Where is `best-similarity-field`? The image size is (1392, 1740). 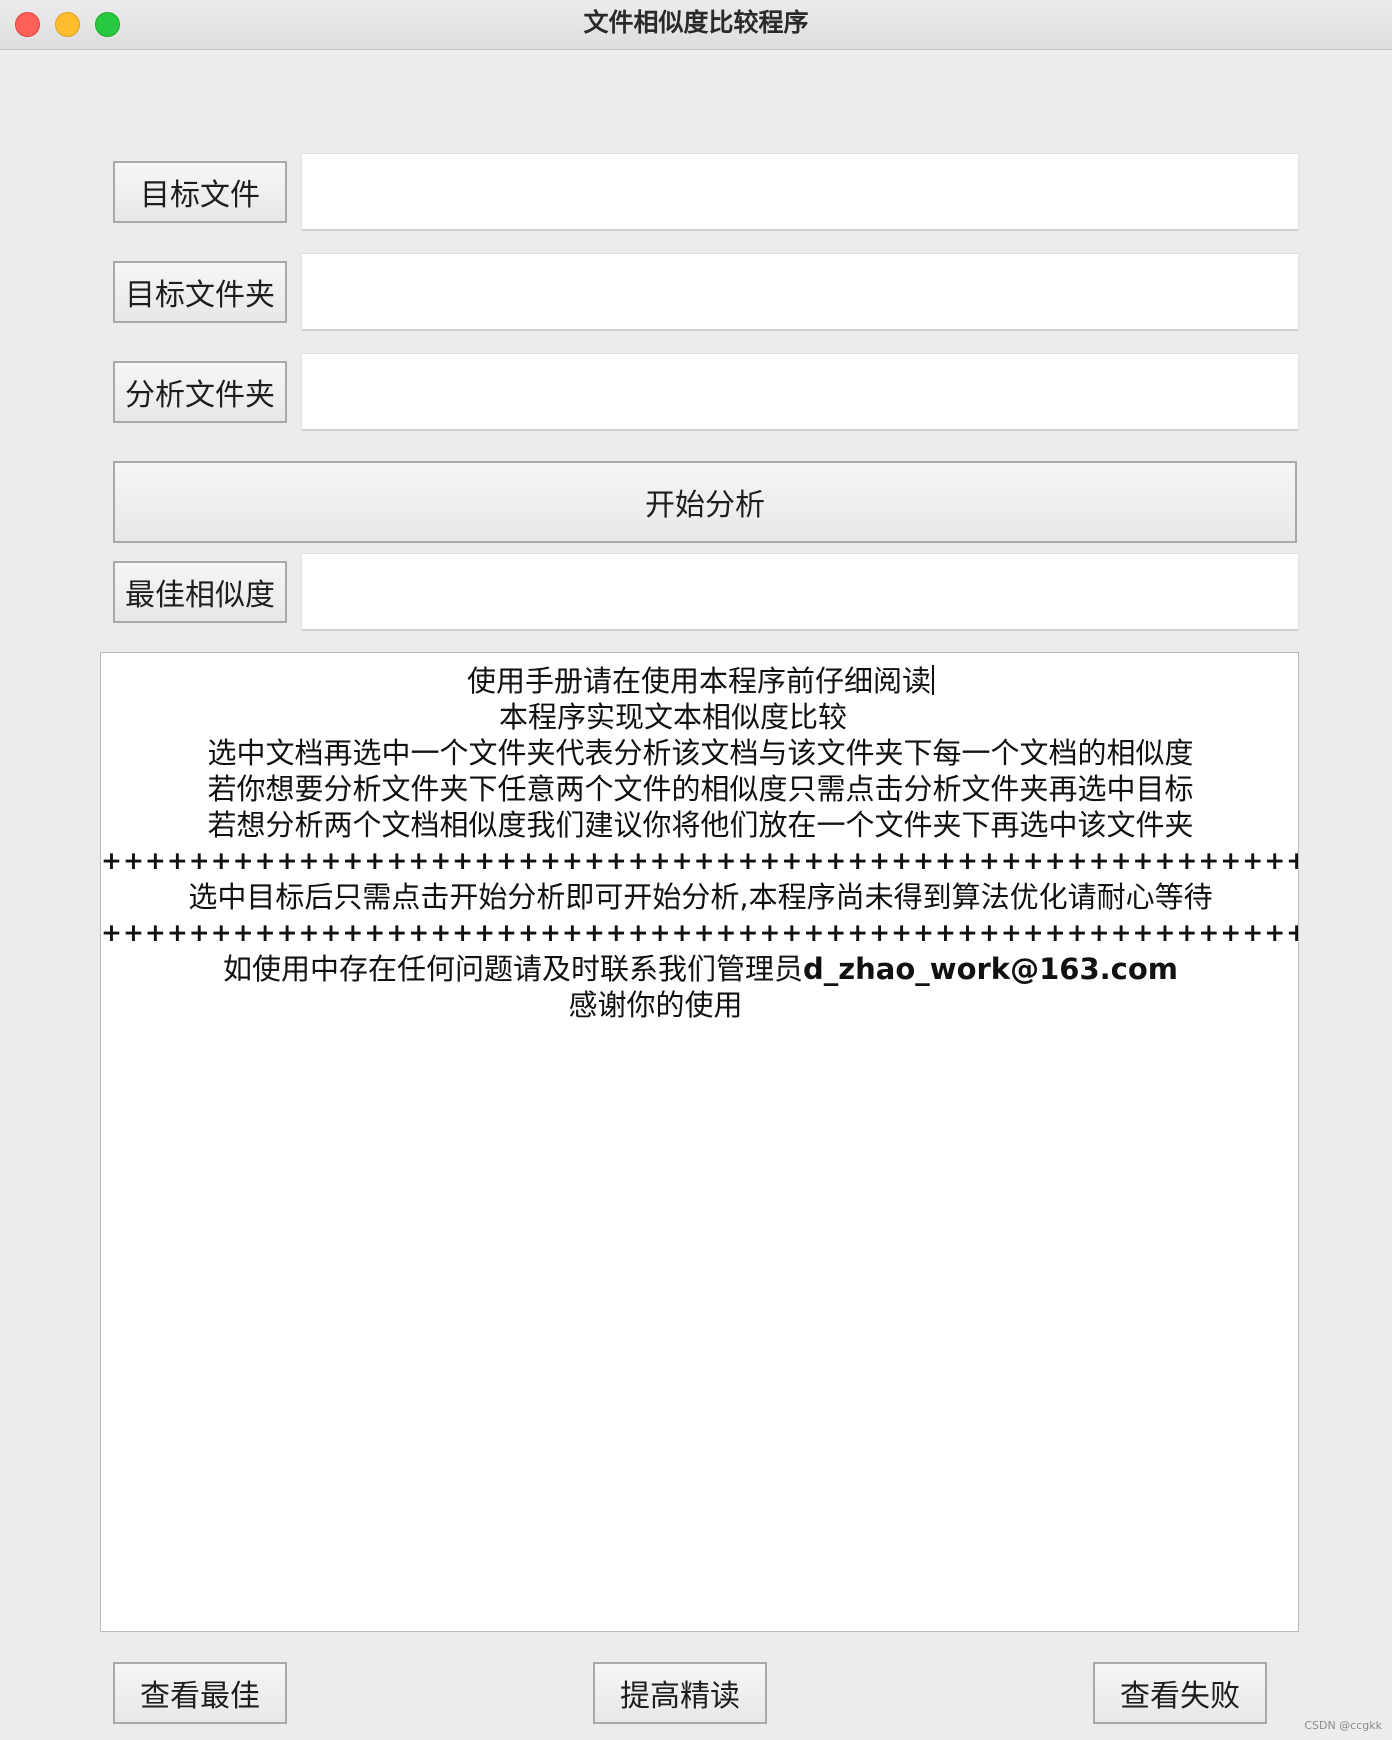 best-similarity-field is located at coordinates (800, 592).